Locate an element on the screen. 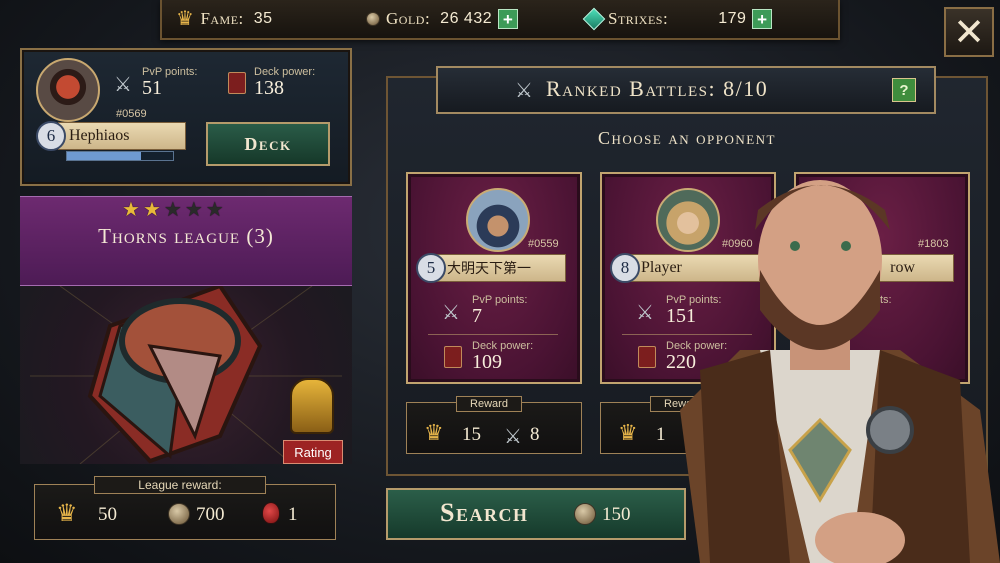 Image resolution: width=1000 pixels, height=563 pixels. opponent-deck-value: 220 is located at coordinates (681, 362).